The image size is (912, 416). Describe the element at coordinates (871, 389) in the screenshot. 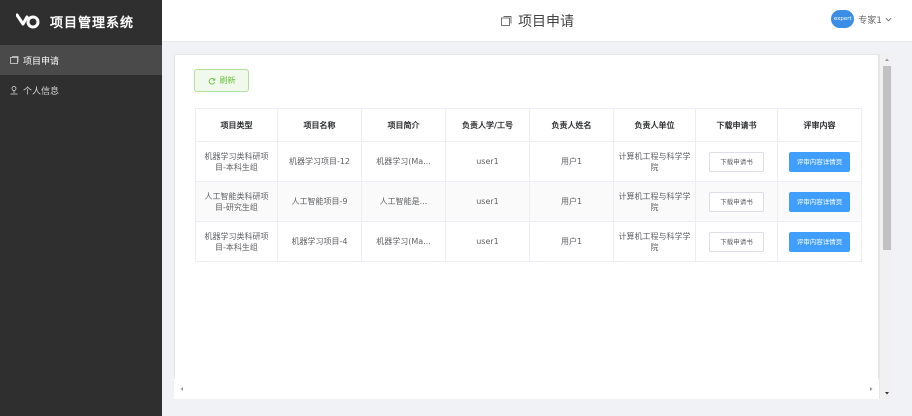

I see `scroll-right-icon` at that location.